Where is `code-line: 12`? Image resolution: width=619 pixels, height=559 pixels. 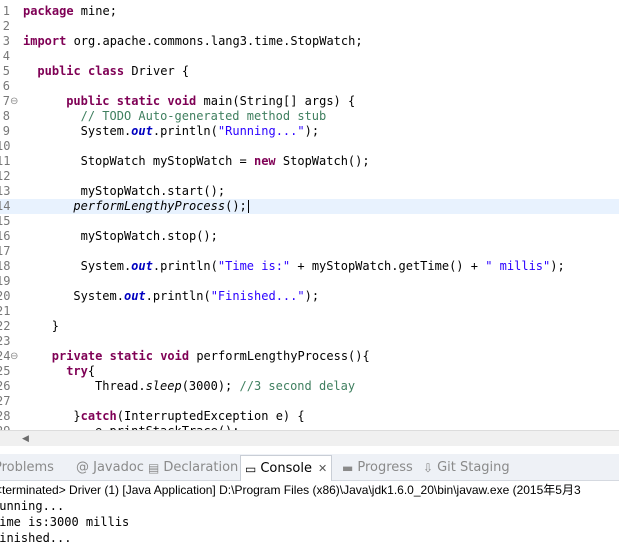 code-line: 12 is located at coordinates (309, 176).